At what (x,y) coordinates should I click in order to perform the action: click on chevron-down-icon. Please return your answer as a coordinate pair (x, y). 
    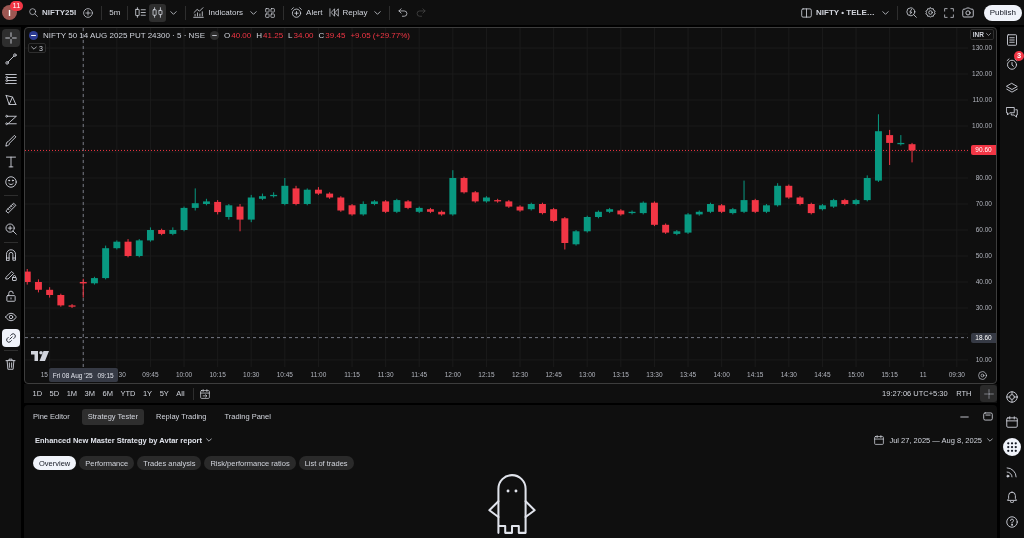
    Looking at the image, I should click on (34, 48).